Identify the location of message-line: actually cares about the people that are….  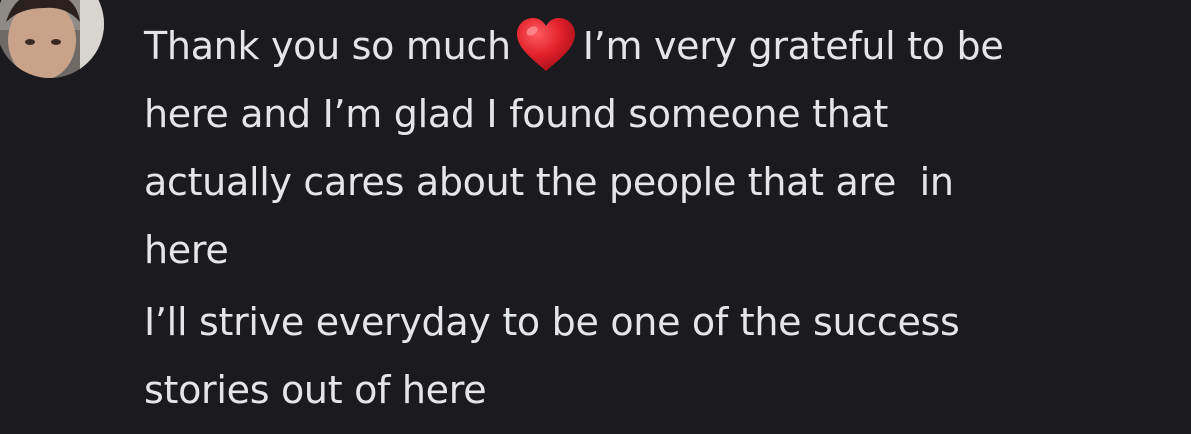
(549, 182).